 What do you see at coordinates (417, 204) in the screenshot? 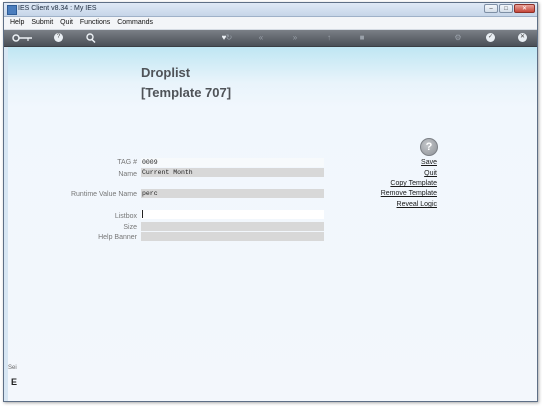
I see `reveal-logic-link: Reveal Logic` at bounding box center [417, 204].